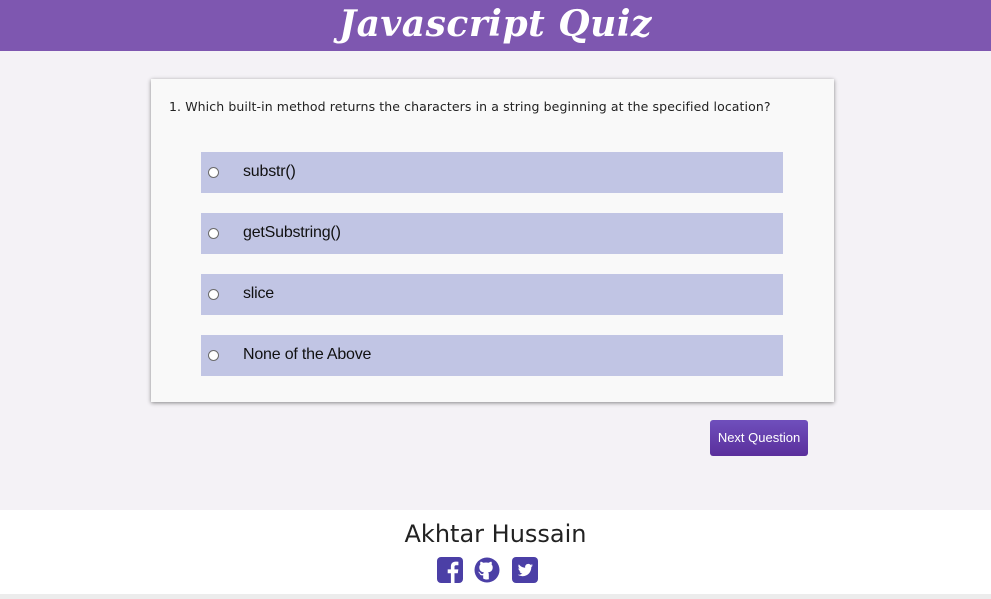  I want to click on answer-option-2: getSubstring(), so click(492, 233).